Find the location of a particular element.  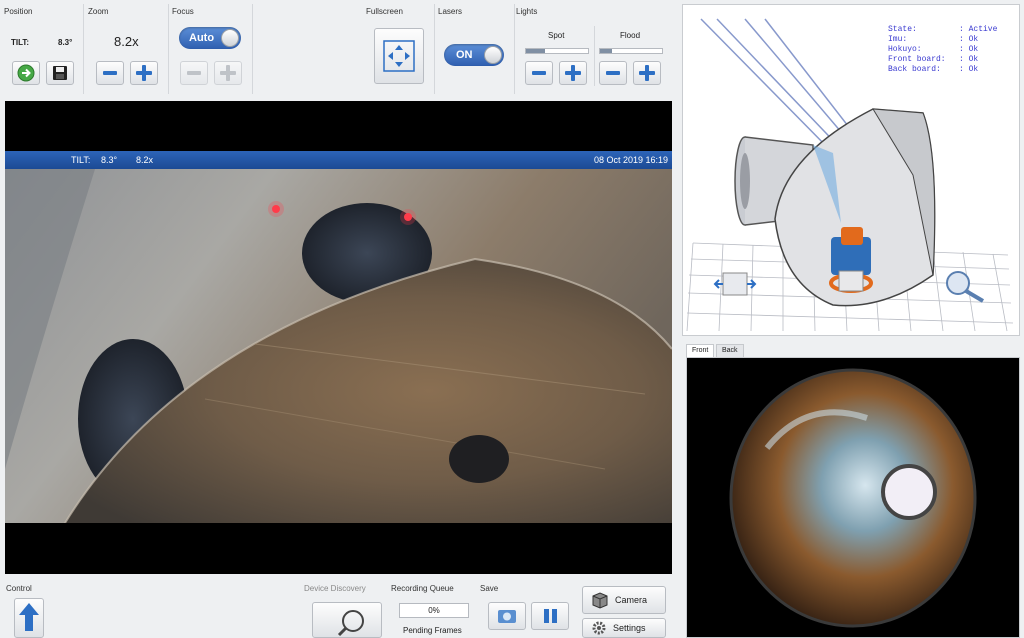

status-key-front-board: Front board: is located at coordinates (917, 59).